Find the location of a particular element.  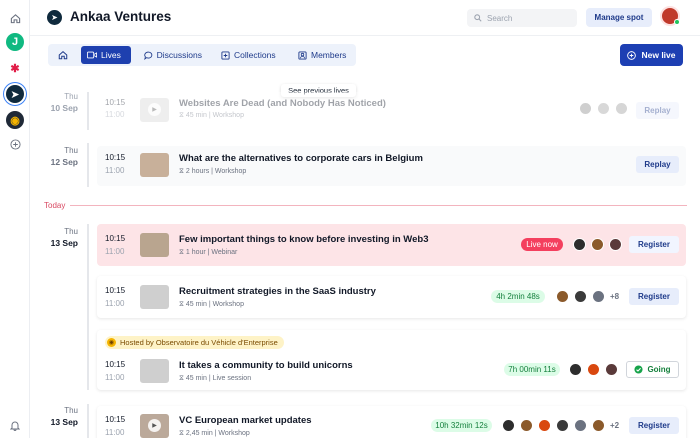

event-meta-text: 45 min | Workshop is located at coordinates (214, 115).